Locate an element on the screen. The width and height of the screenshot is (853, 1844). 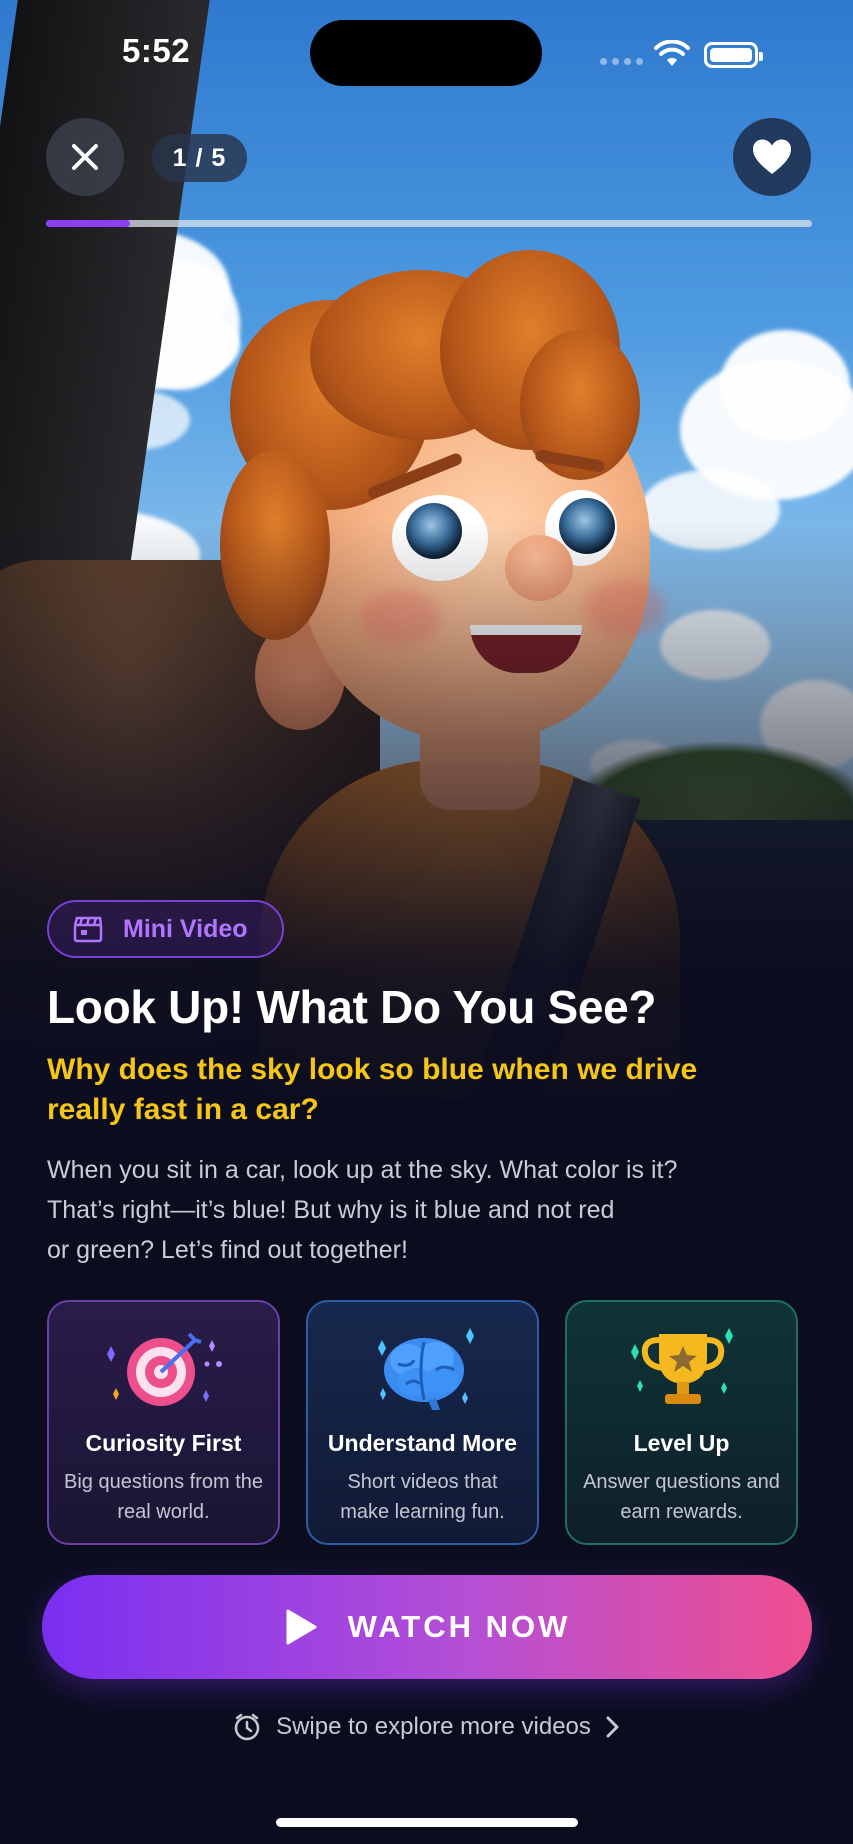
status-time: 5:52 is located at coordinates (156, 50).